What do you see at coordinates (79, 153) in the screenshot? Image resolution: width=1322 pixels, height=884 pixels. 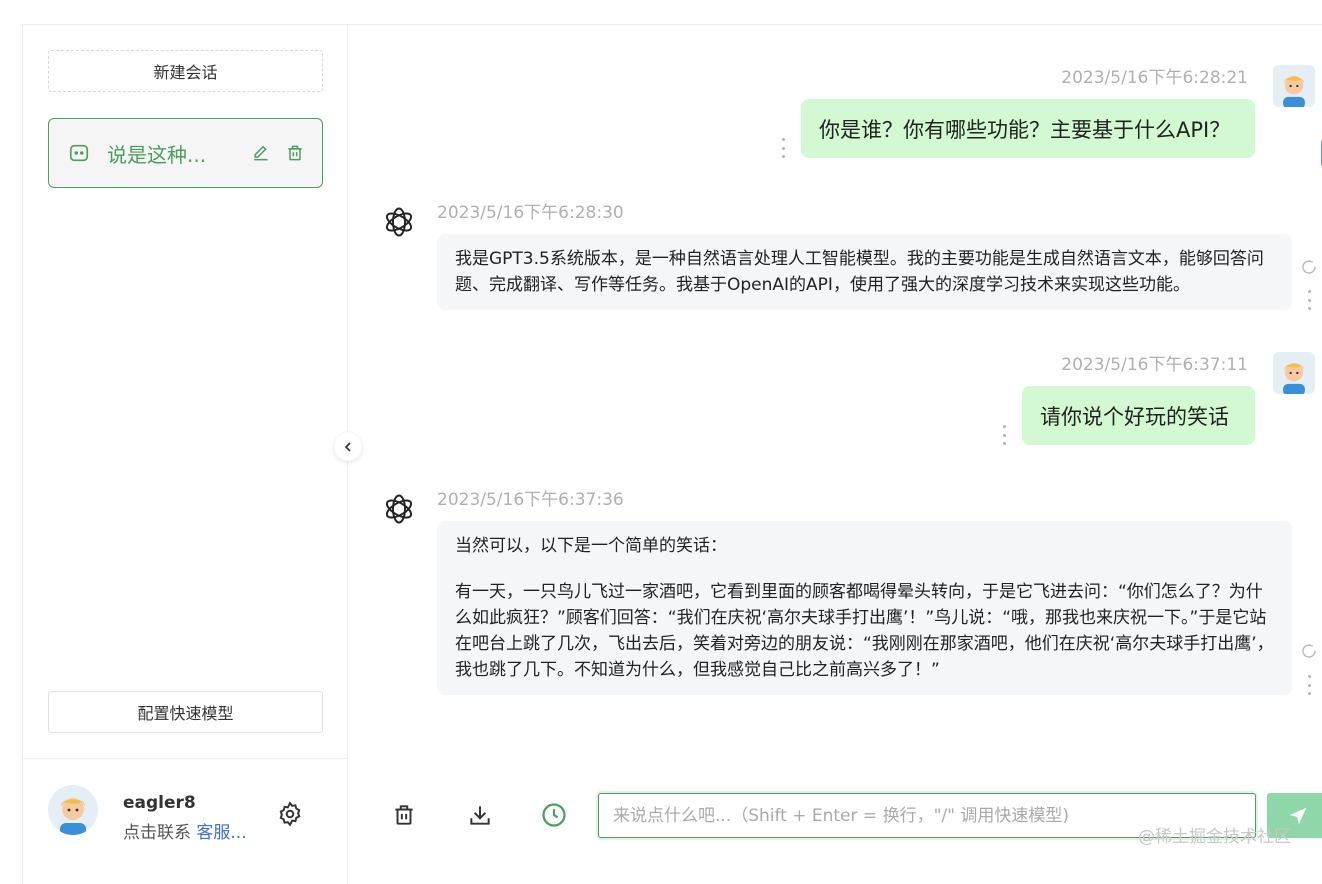 I see `chat-bubble-icon` at bounding box center [79, 153].